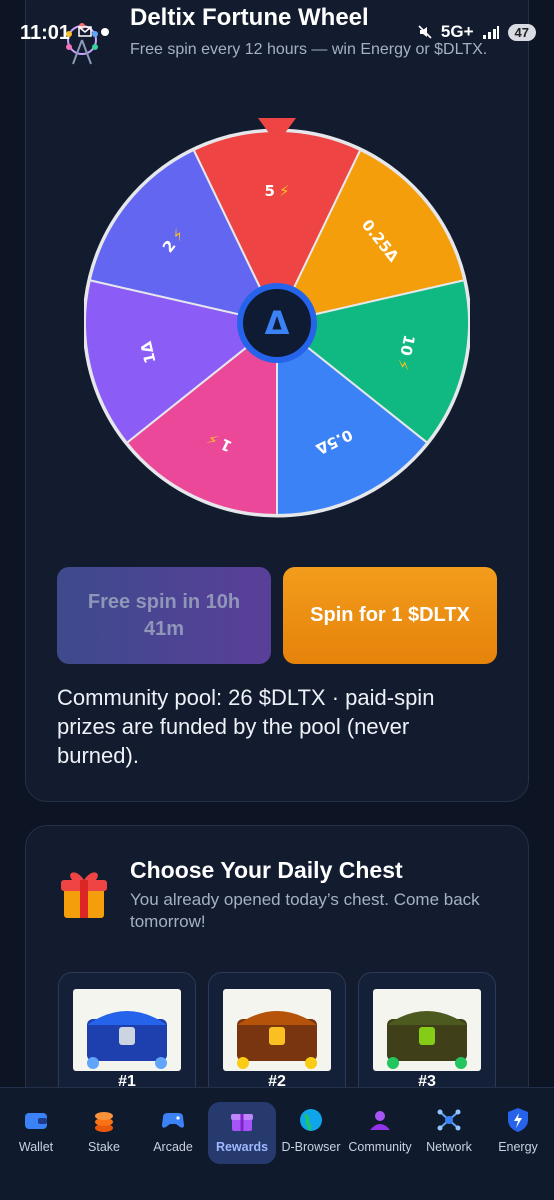  Describe the element at coordinates (95, 31) in the screenshot. I see `notification-icons` at that location.